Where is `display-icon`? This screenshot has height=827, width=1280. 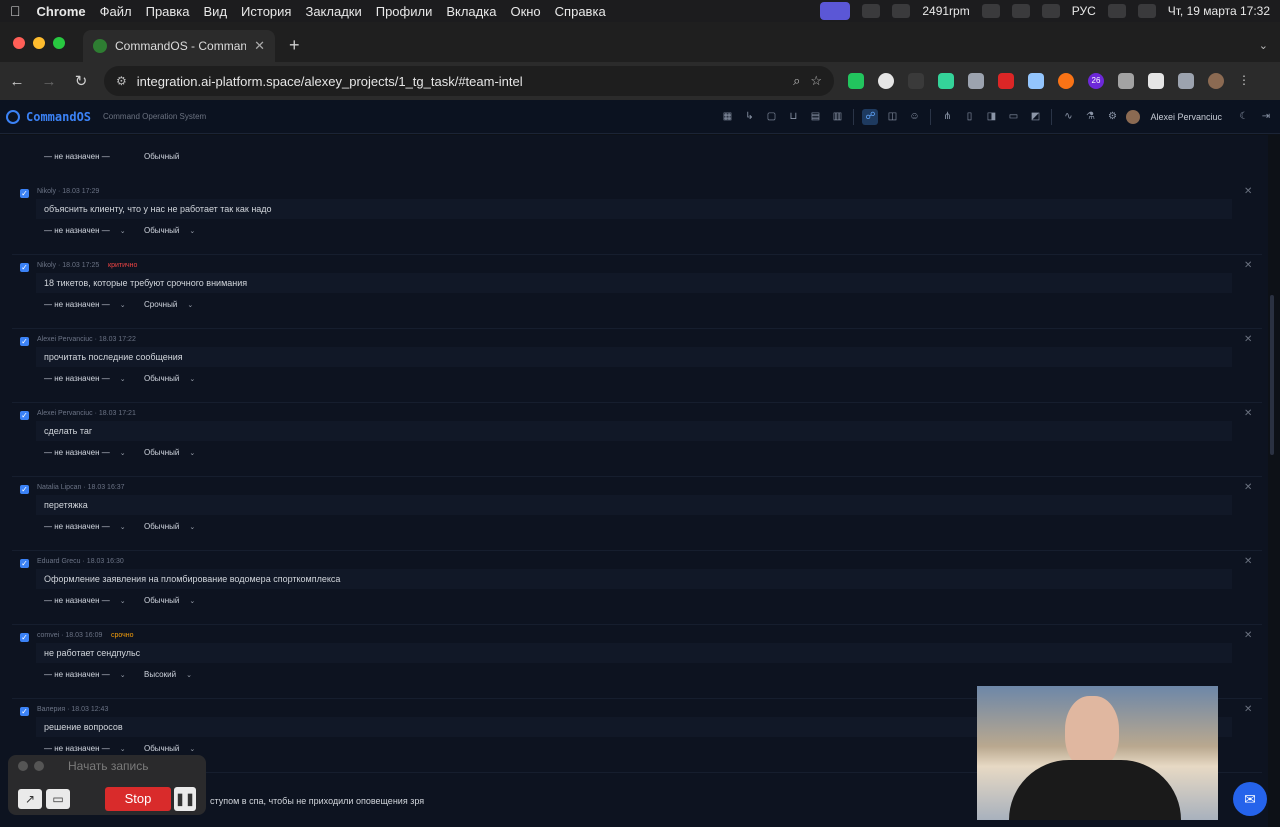 display-icon is located at coordinates (1020, 11).